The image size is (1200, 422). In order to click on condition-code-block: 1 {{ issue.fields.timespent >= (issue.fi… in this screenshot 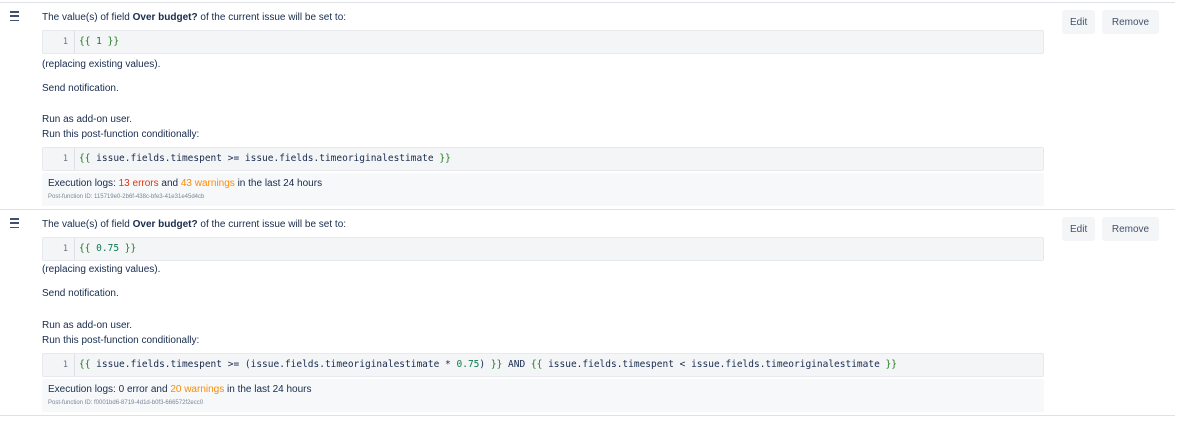, I will do `click(543, 365)`.